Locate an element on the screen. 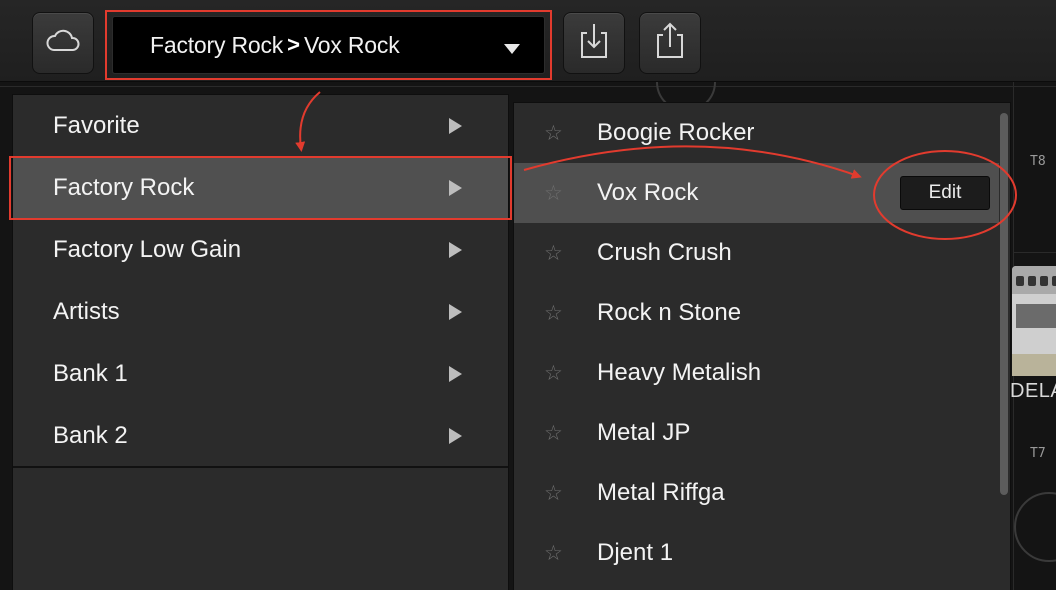 This screenshot has height=590, width=1056. preset-scrollbar is located at coordinates (1004, 304).